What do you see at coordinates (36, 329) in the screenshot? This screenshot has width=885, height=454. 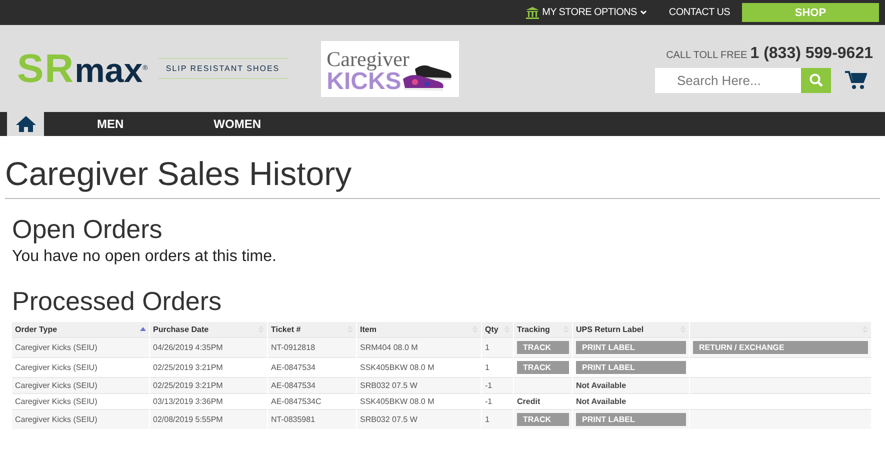 I see `column-label: Order Type` at bounding box center [36, 329].